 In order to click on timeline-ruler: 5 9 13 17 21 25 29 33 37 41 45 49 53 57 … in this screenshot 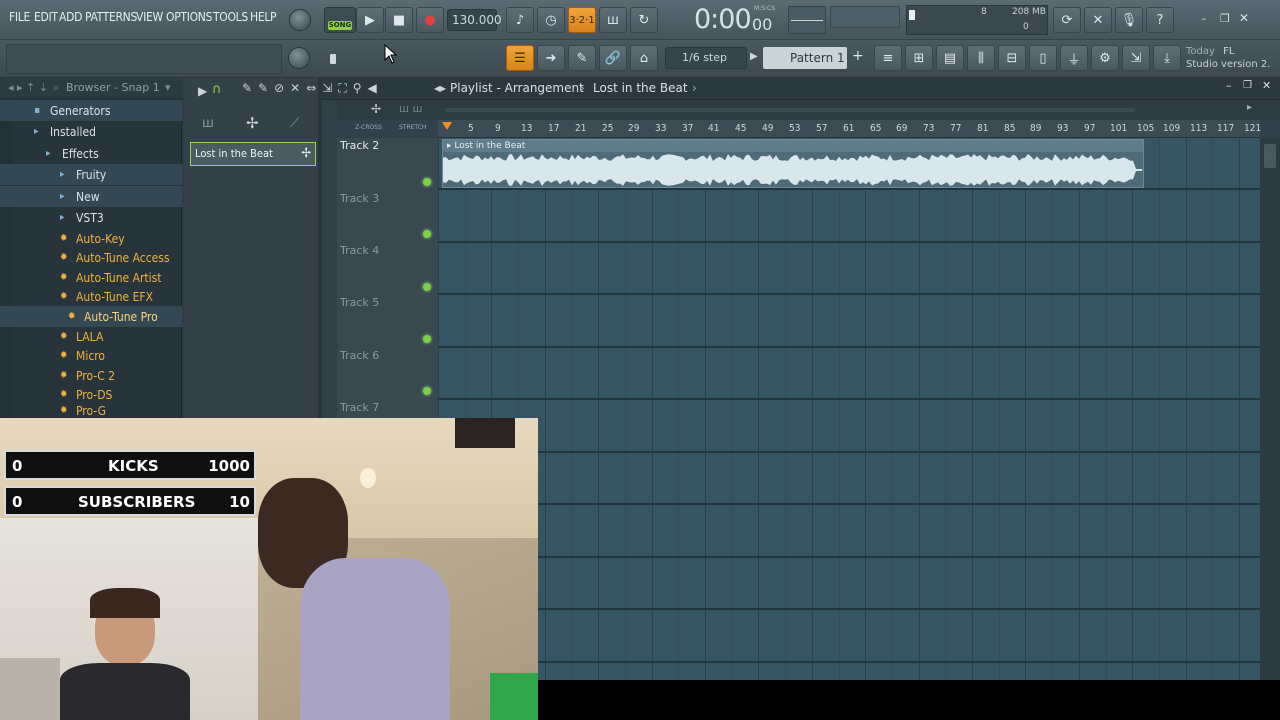, I will do `click(849, 129)`.